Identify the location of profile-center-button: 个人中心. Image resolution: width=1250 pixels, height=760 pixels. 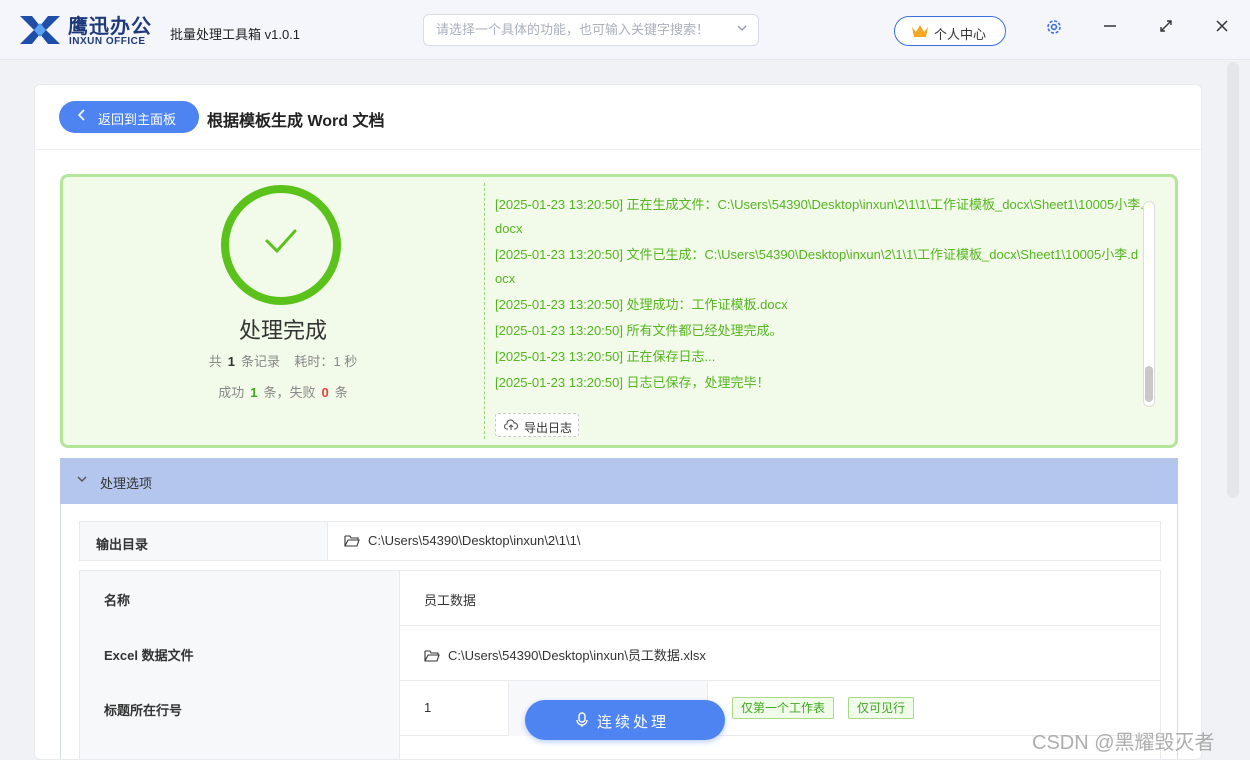
(950, 31).